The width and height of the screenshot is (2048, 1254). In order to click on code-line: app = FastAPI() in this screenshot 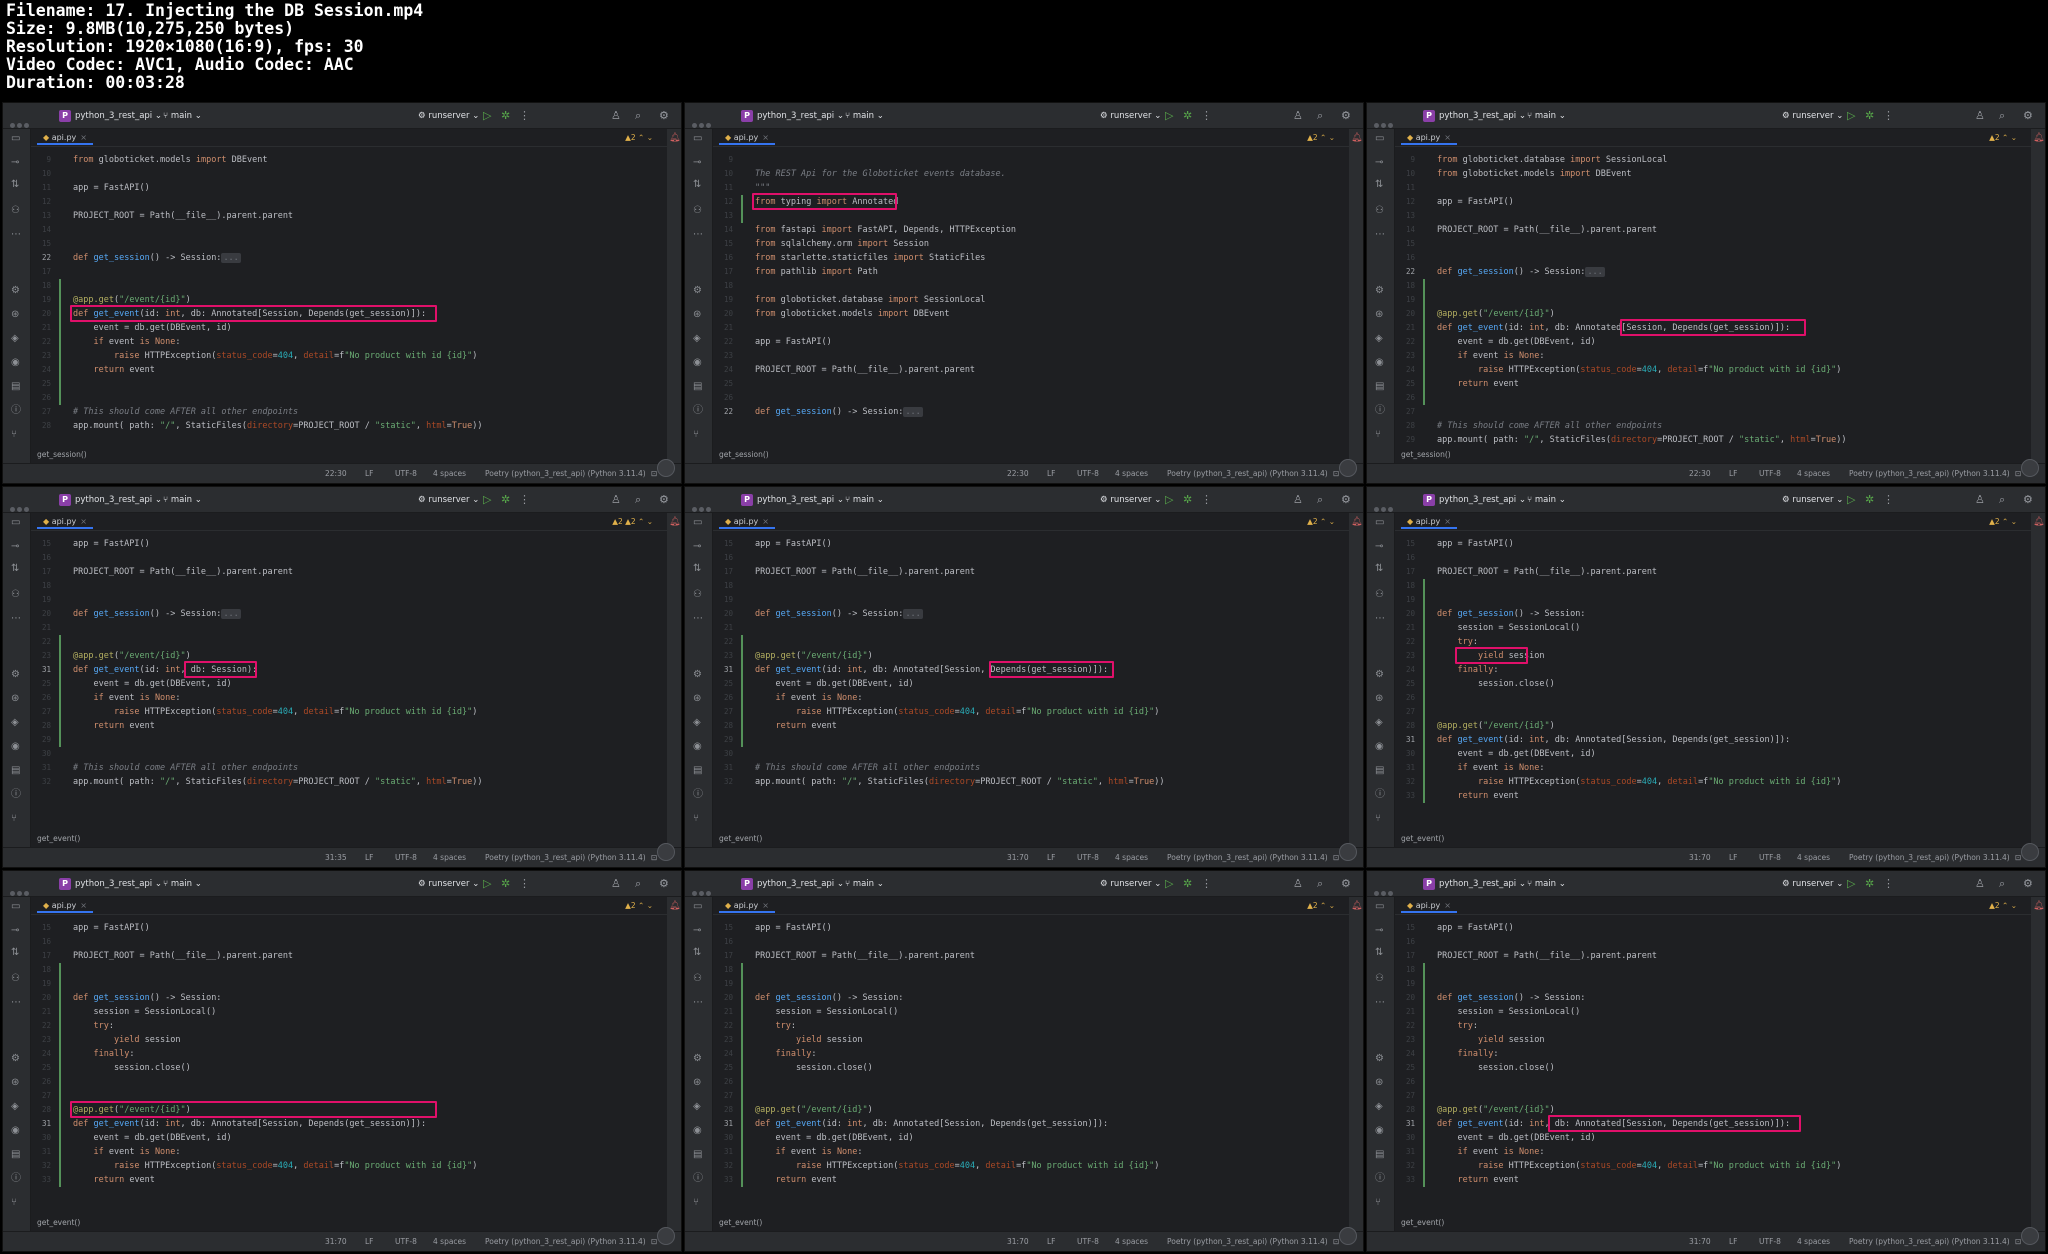, I will do `click(793, 544)`.